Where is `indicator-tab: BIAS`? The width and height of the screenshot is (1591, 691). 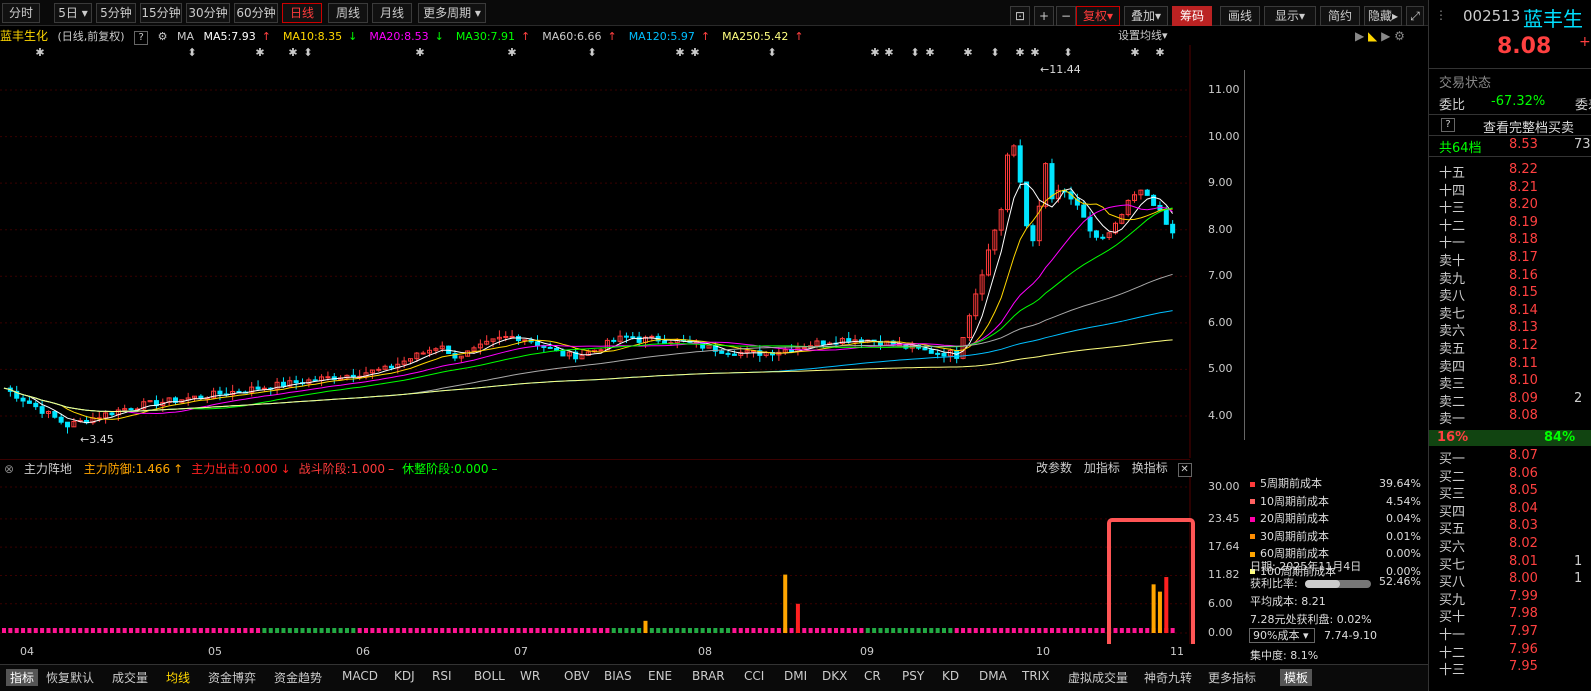 indicator-tab: BIAS is located at coordinates (618, 676).